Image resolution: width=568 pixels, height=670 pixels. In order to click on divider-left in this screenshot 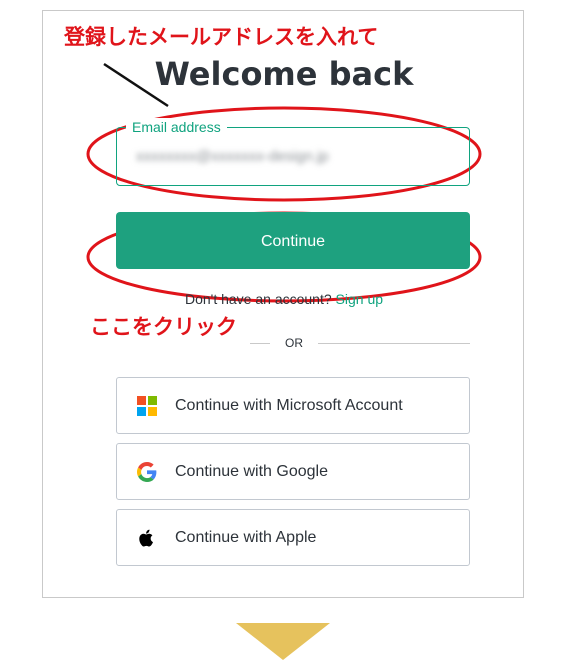, I will do `click(260, 343)`.